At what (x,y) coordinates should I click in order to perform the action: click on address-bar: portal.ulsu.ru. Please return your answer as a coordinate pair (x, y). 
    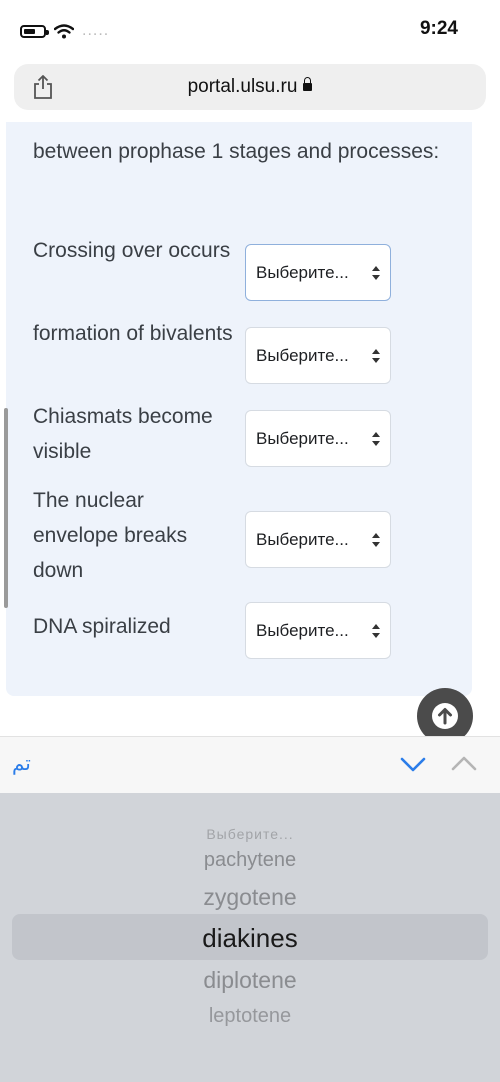
    Looking at the image, I should click on (250, 87).